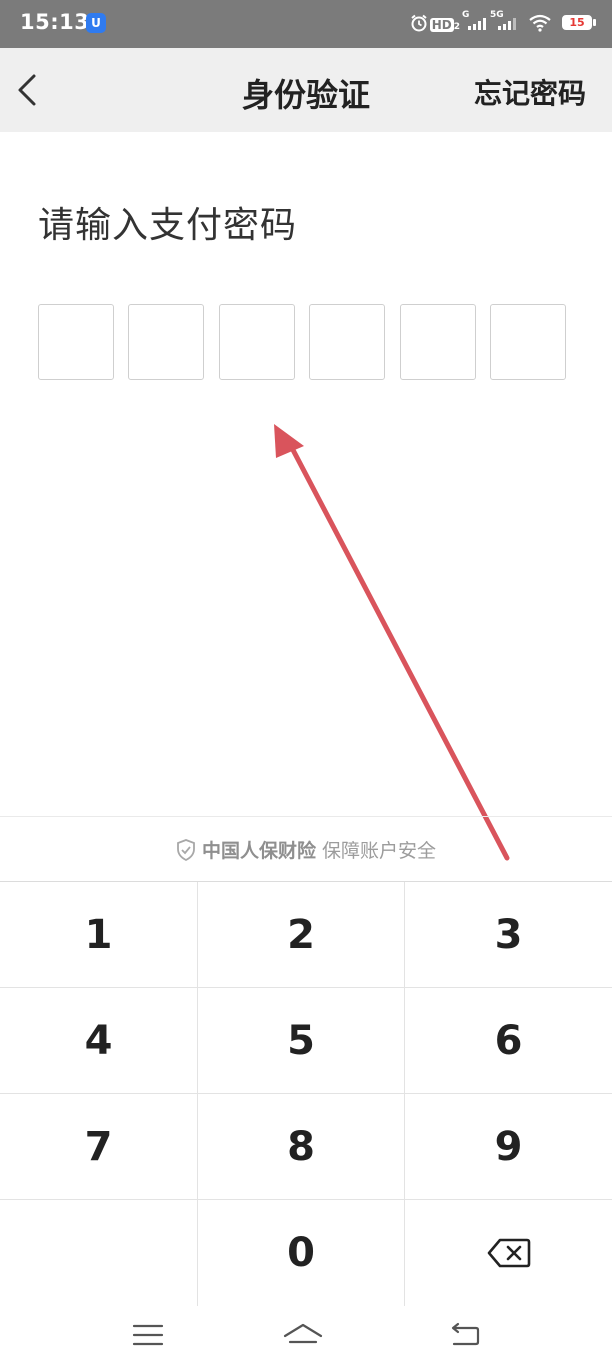 This screenshot has width=612, height=1353. Describe the element at coordinates (540, 23) in the screenshot. I see `wifi-icon` at that location.